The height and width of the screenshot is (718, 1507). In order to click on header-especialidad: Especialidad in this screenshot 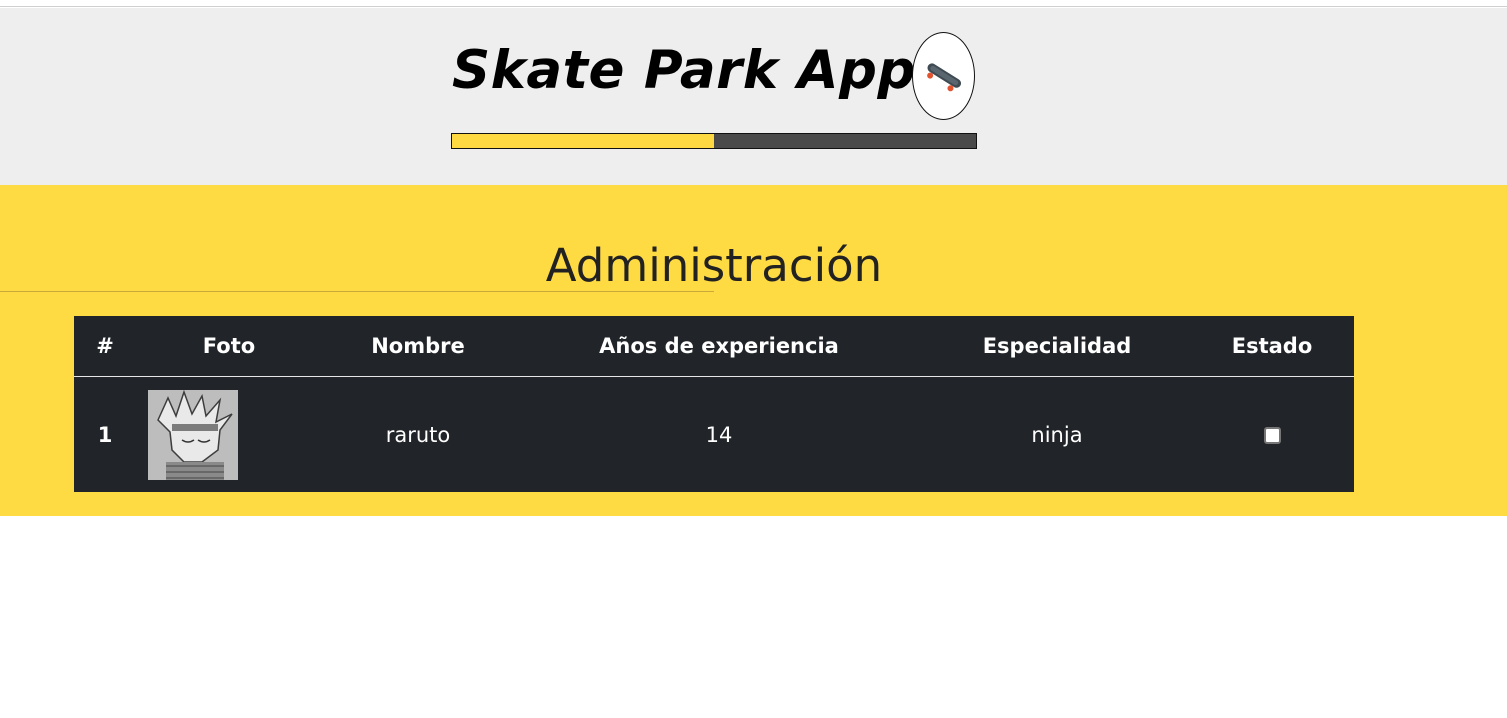, I will do `click(1057, 346)`.